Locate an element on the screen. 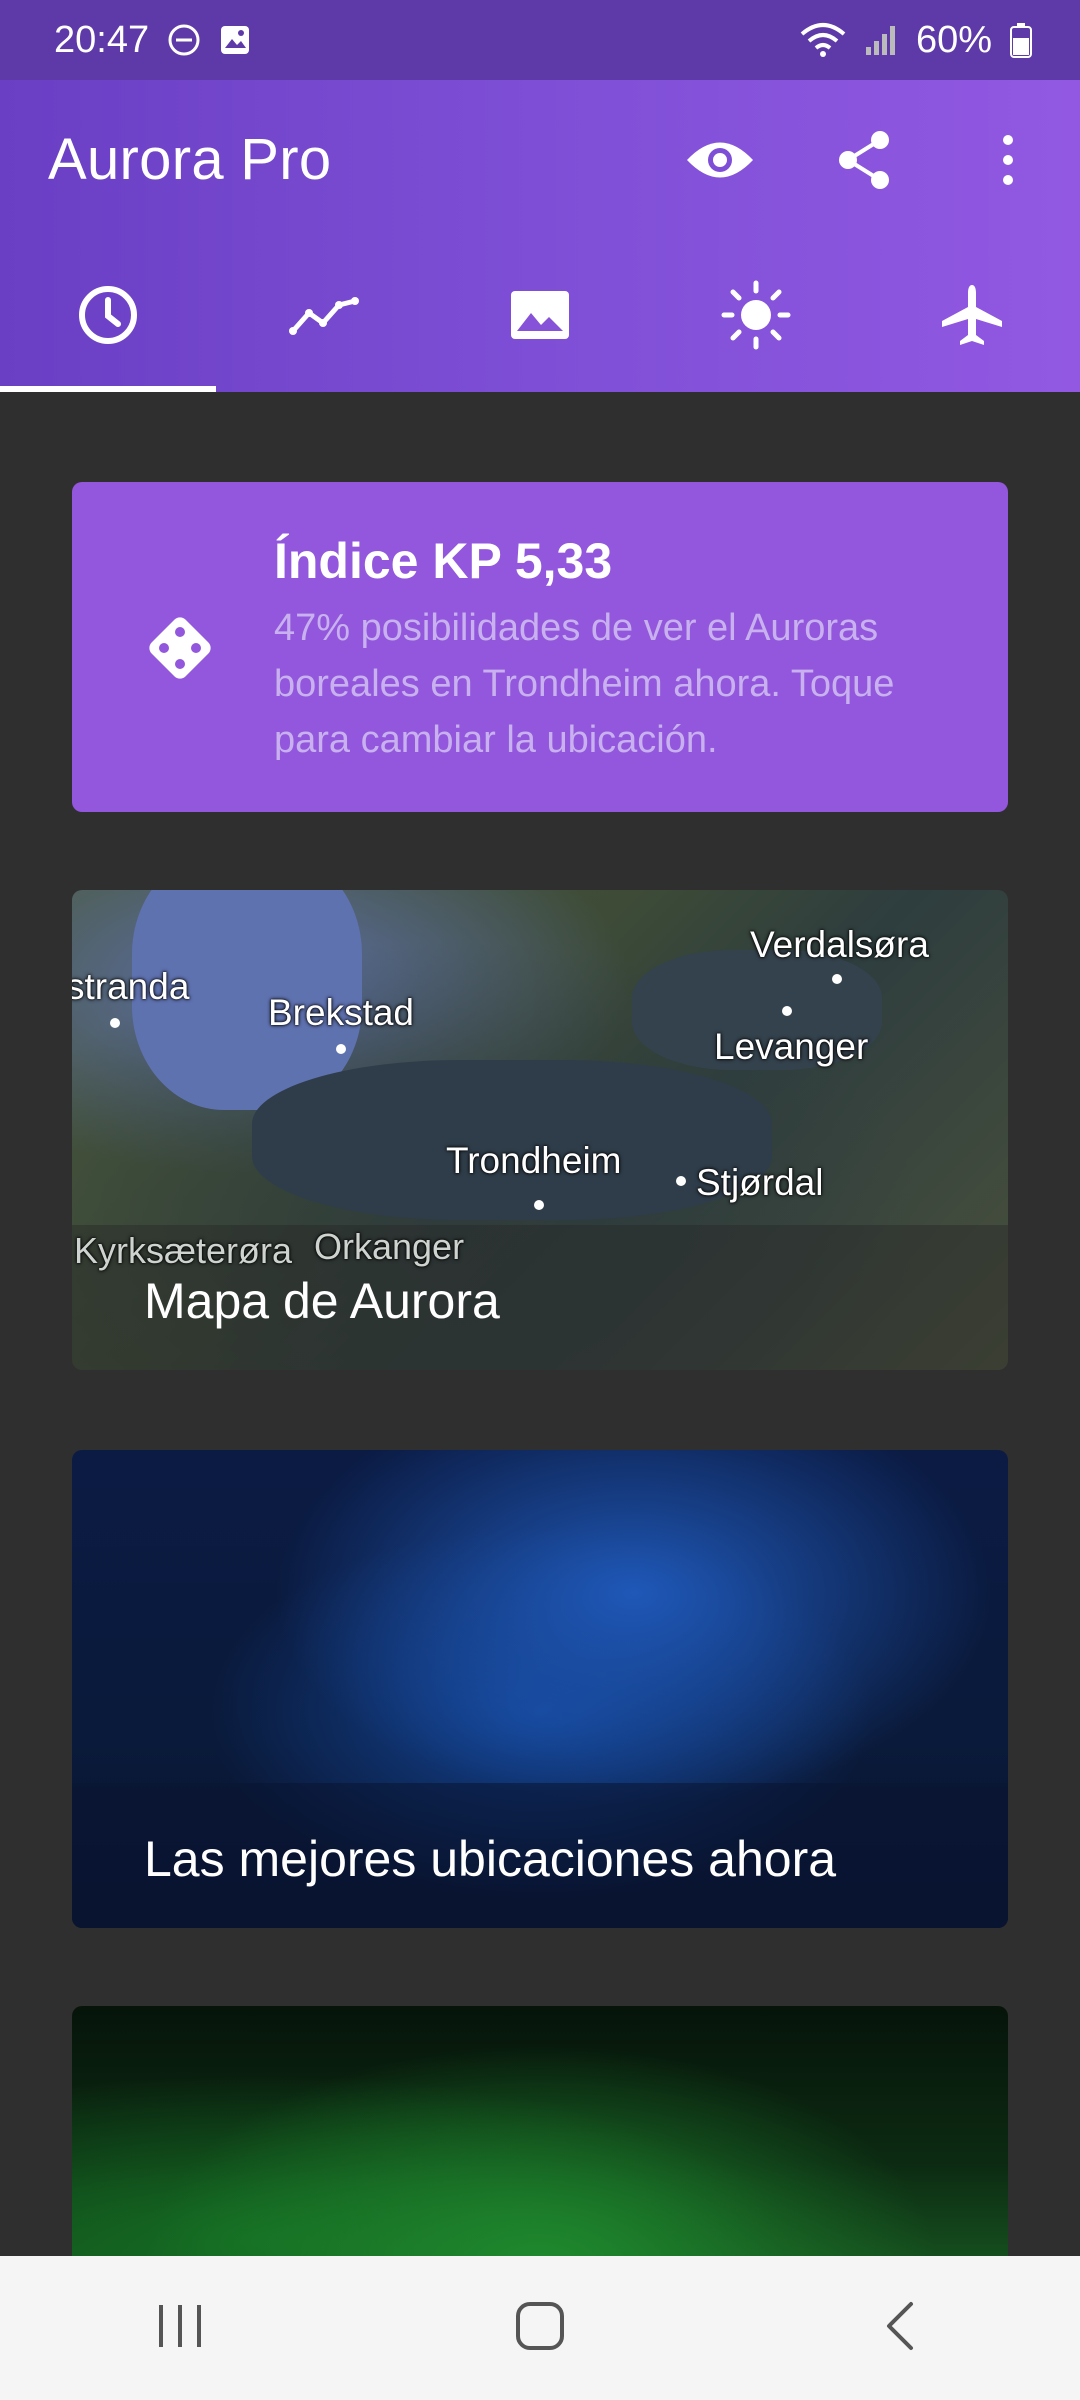  locations-card-title: Las mejores ubicaciones ahora is located at coordinates (490, 1859).